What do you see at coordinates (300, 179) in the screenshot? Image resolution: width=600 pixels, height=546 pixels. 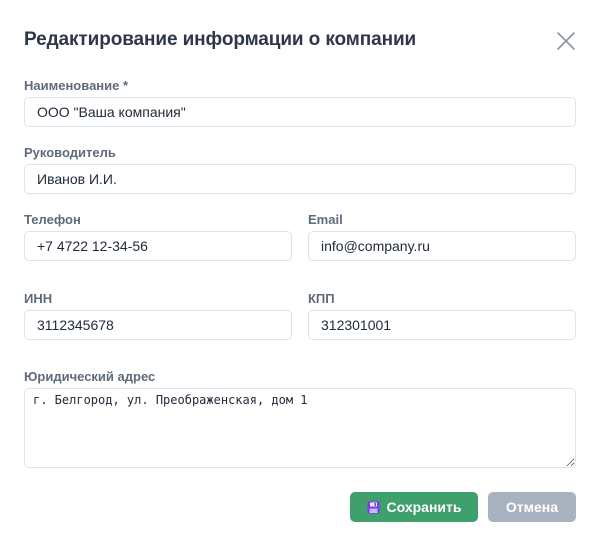 I see `director-field` at bounding box center [300, 179].